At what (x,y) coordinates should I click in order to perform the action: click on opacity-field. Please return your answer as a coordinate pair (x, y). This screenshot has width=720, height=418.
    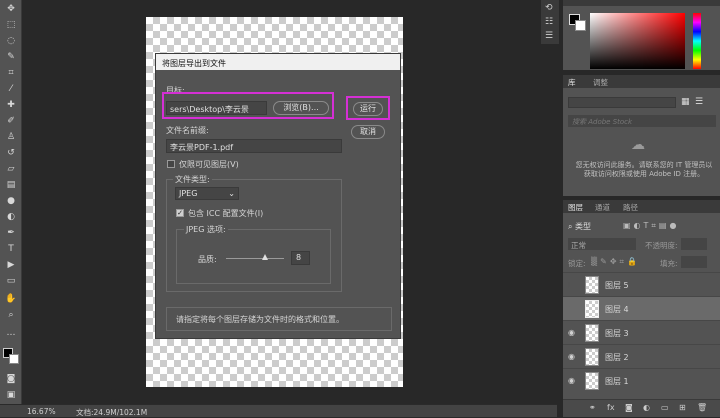
    Looking at the image, I should click on (694, 244).